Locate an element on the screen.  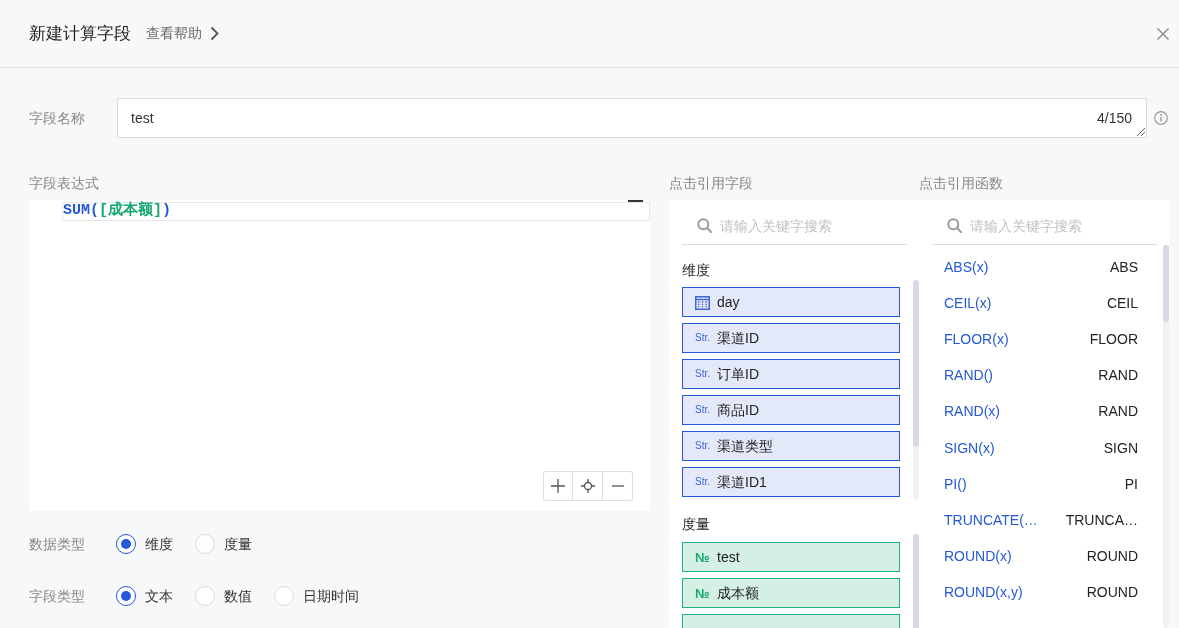
chevron-right-icon is located at coordinates (214, 33).